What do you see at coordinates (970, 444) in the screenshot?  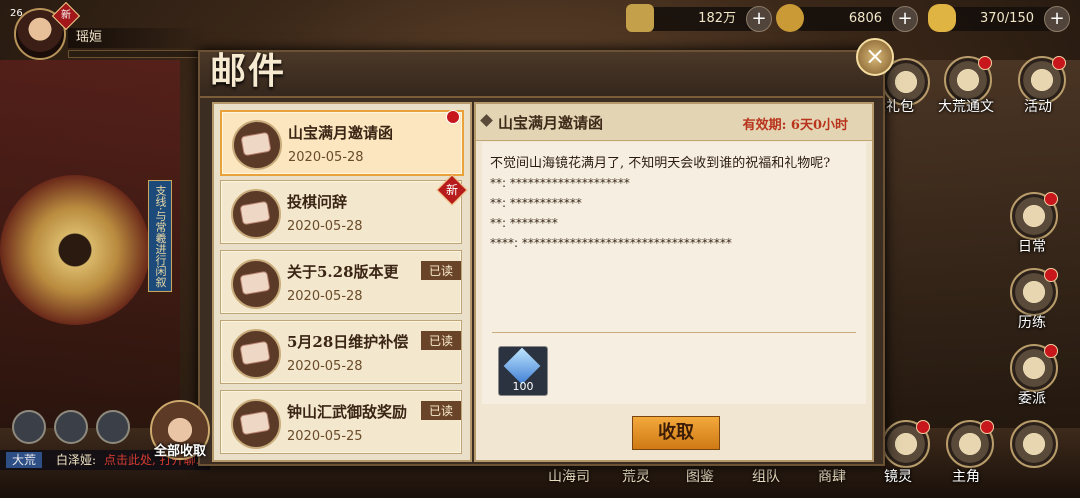 I see `hero-icon` at bounding box center [970, 444].